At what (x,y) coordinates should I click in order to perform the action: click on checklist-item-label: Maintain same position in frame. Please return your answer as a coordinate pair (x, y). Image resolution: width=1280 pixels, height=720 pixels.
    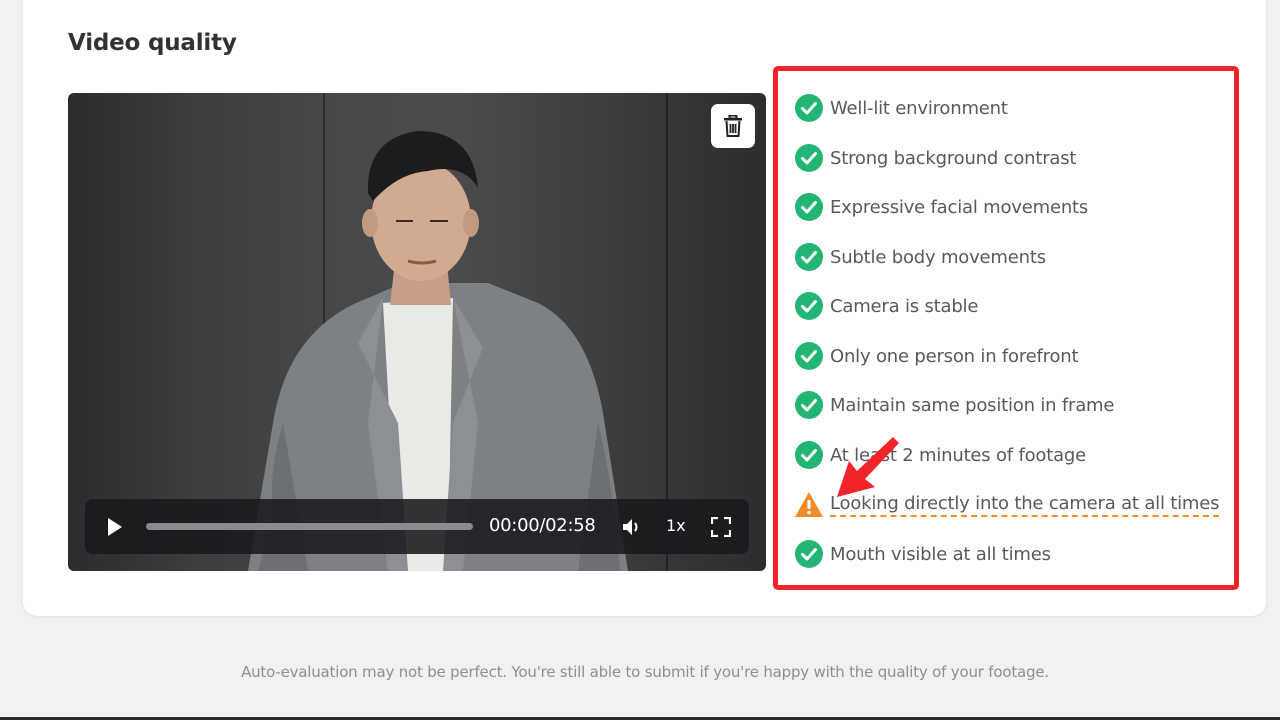
    Looking at the image, I should click on (972, 405).